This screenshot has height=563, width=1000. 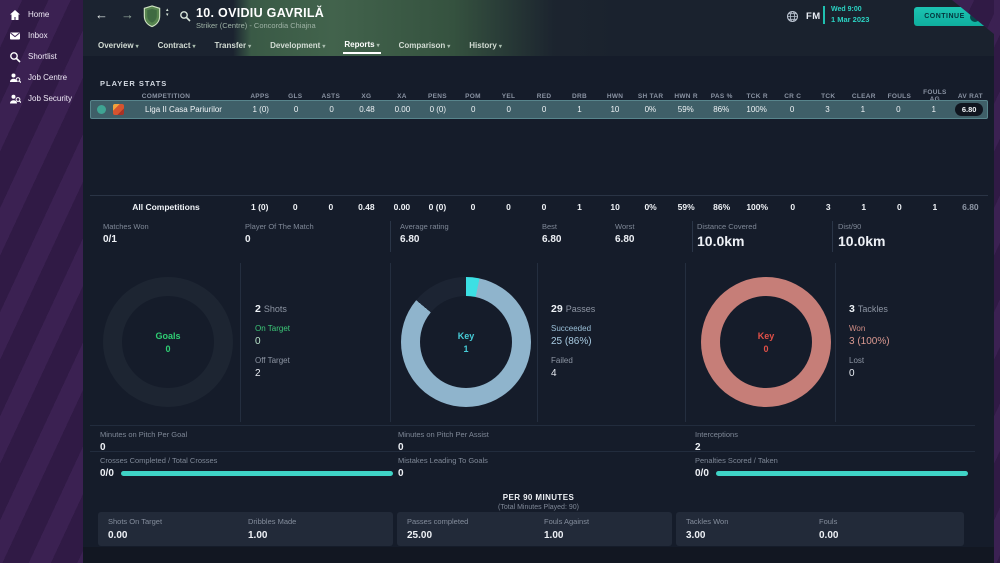 What do you see at coordinates (118, 45) in the screenshot?
I see `tab-overview: Overview ▾` at bounding box center [118, 45].